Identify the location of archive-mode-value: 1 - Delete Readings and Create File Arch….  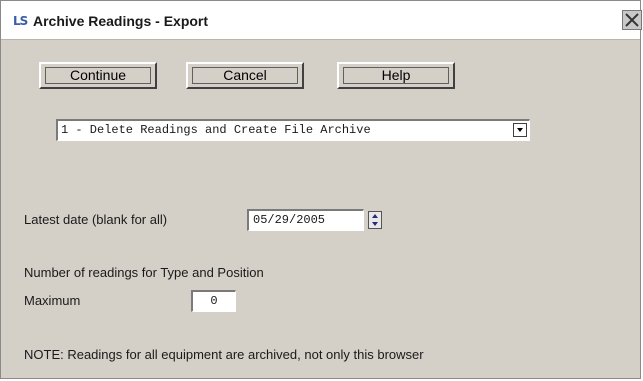
(216, 130).